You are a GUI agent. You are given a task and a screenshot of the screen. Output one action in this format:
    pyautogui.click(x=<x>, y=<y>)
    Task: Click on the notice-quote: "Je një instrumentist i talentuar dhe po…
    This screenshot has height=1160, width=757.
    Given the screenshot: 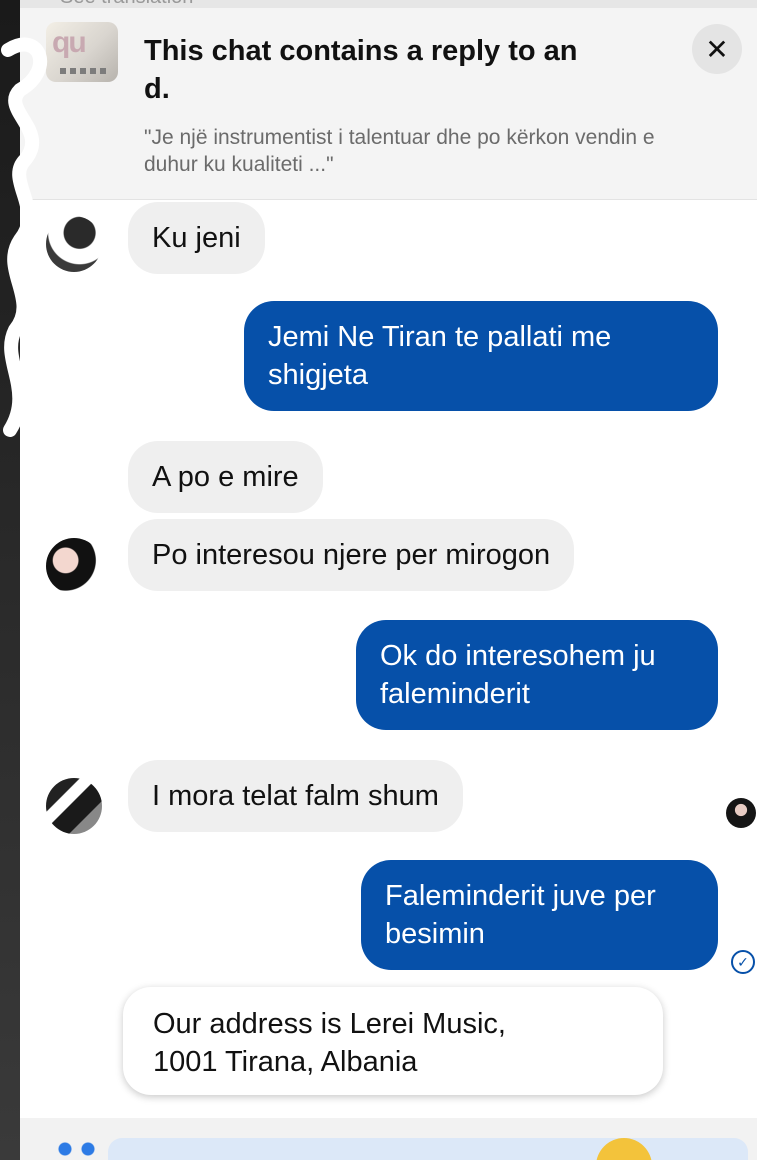 What is the action you would take?
    pyautogui.click(x=399, y=151)
    